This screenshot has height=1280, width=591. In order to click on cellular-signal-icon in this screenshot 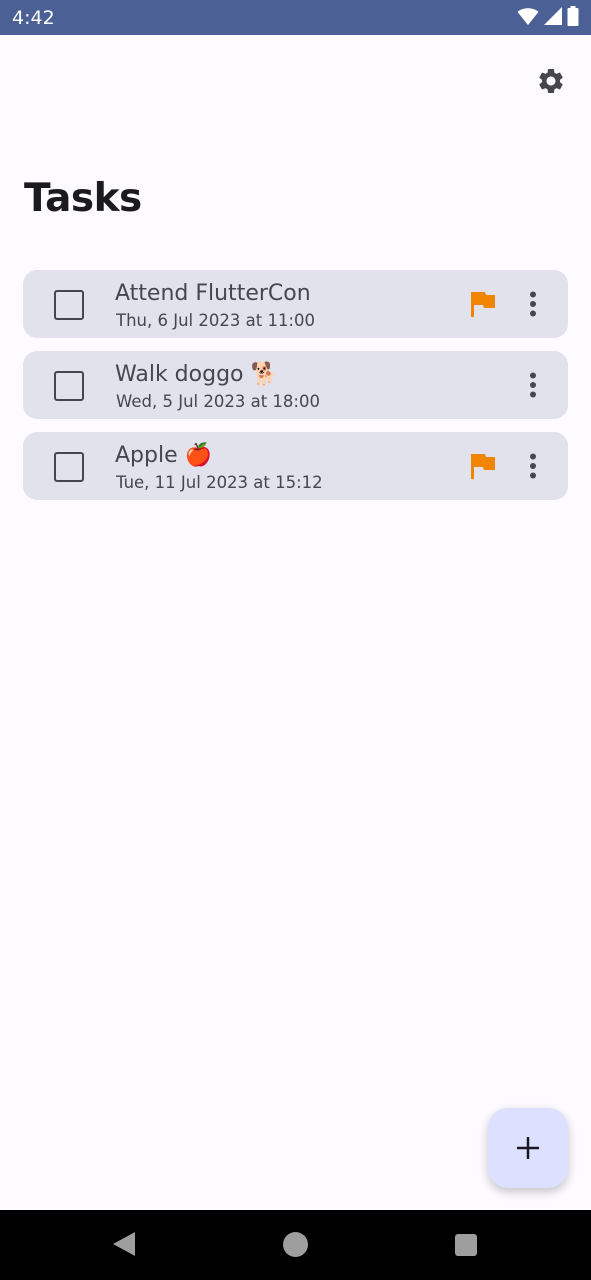, I will do `click(553, 16)`.